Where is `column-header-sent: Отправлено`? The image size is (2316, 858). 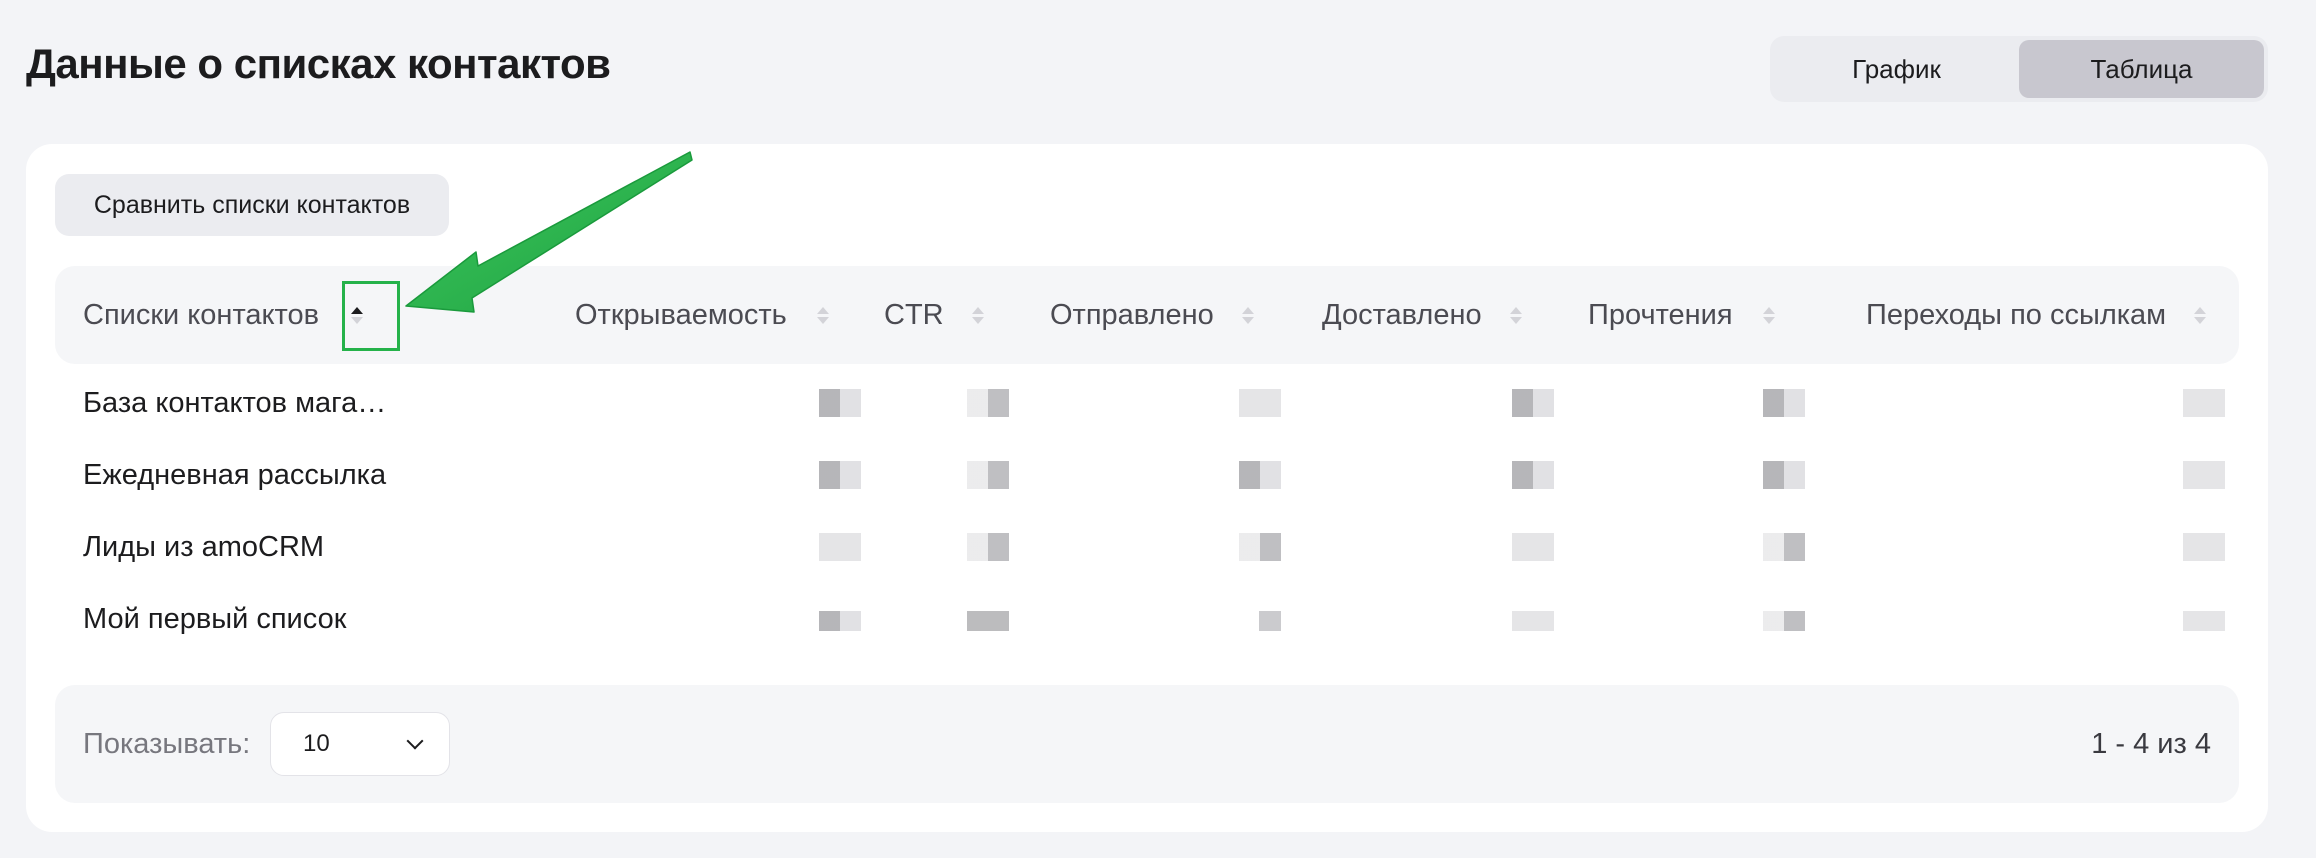 column-header-sent: Отправлено is located at coordinates (1152, 315).